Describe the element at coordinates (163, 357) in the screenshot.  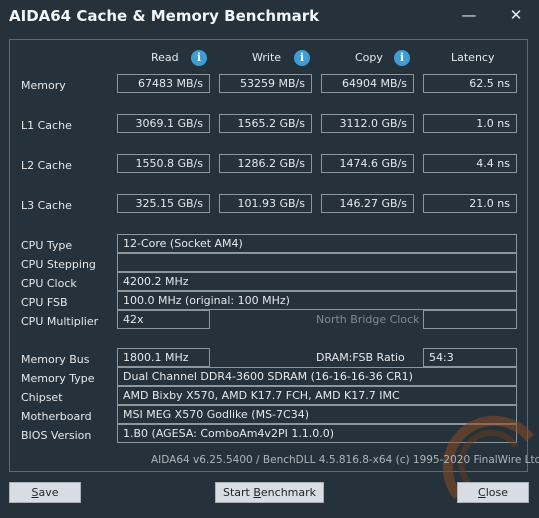
I see `memory-bus-value: 1800.1 MHz` at that location.